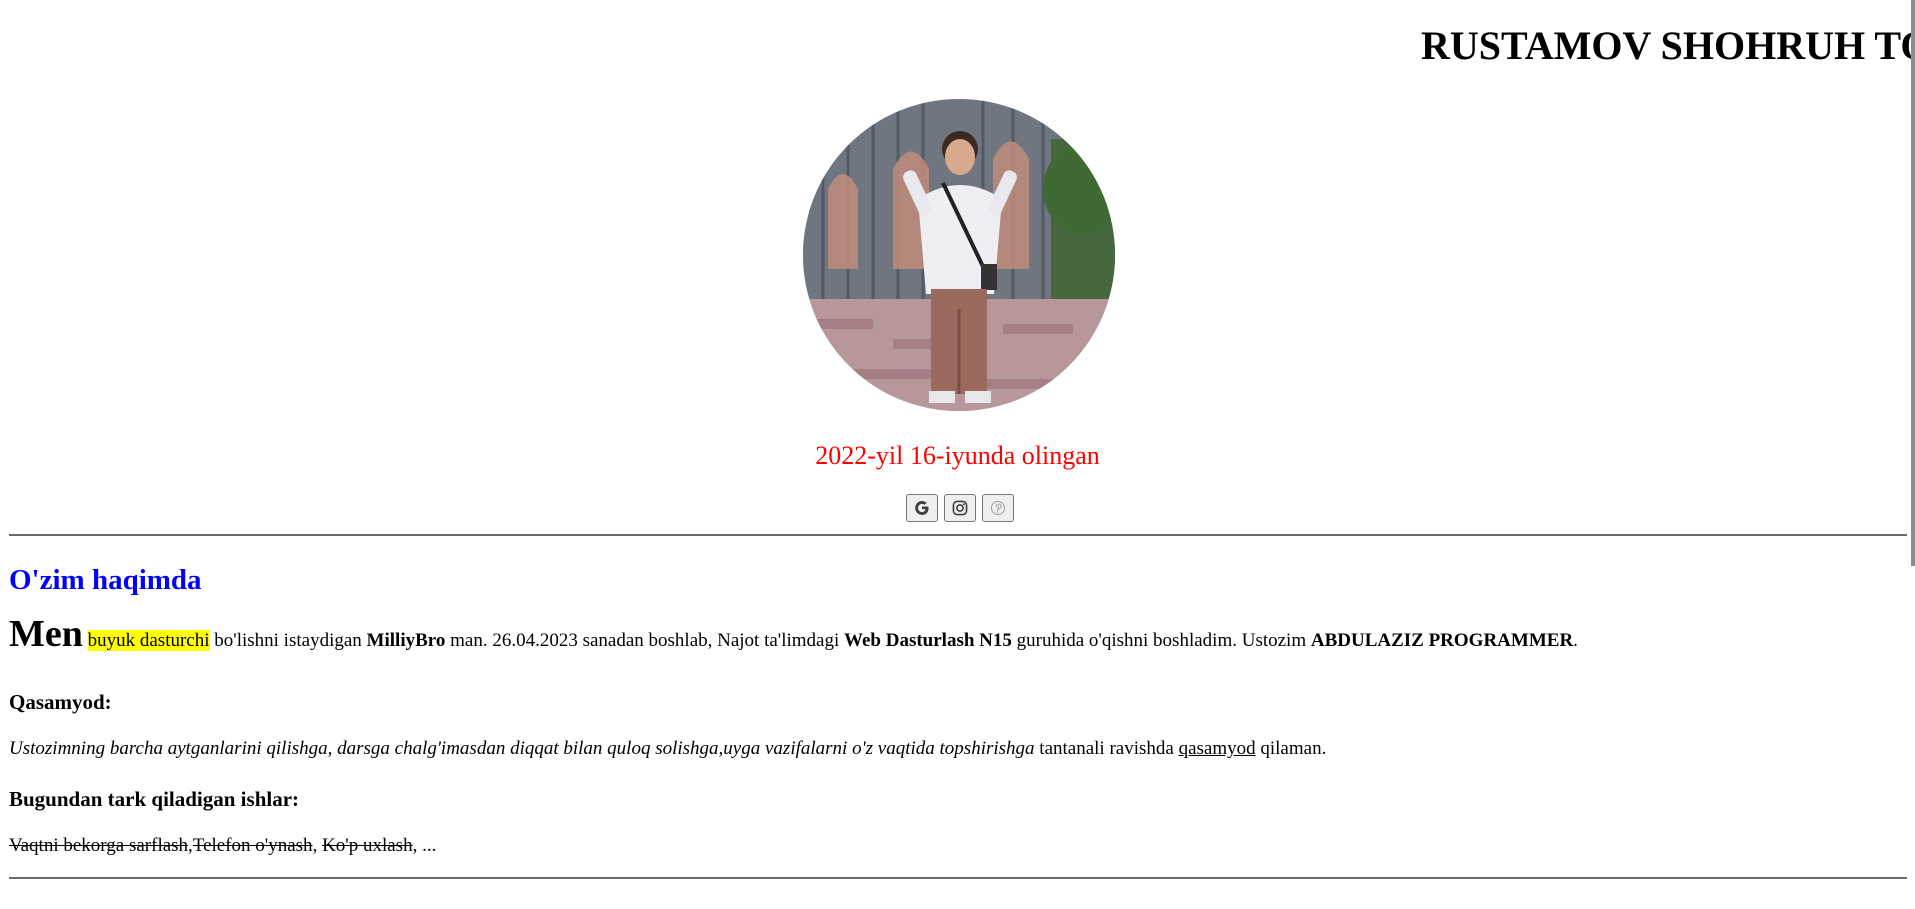 The width and height of the screenshot is (1915, 909). What do you see at coordinates (1217, 748) in the screenshot?
I see `oath-underlined: qasamyod` at bounding box center [1217, 748].